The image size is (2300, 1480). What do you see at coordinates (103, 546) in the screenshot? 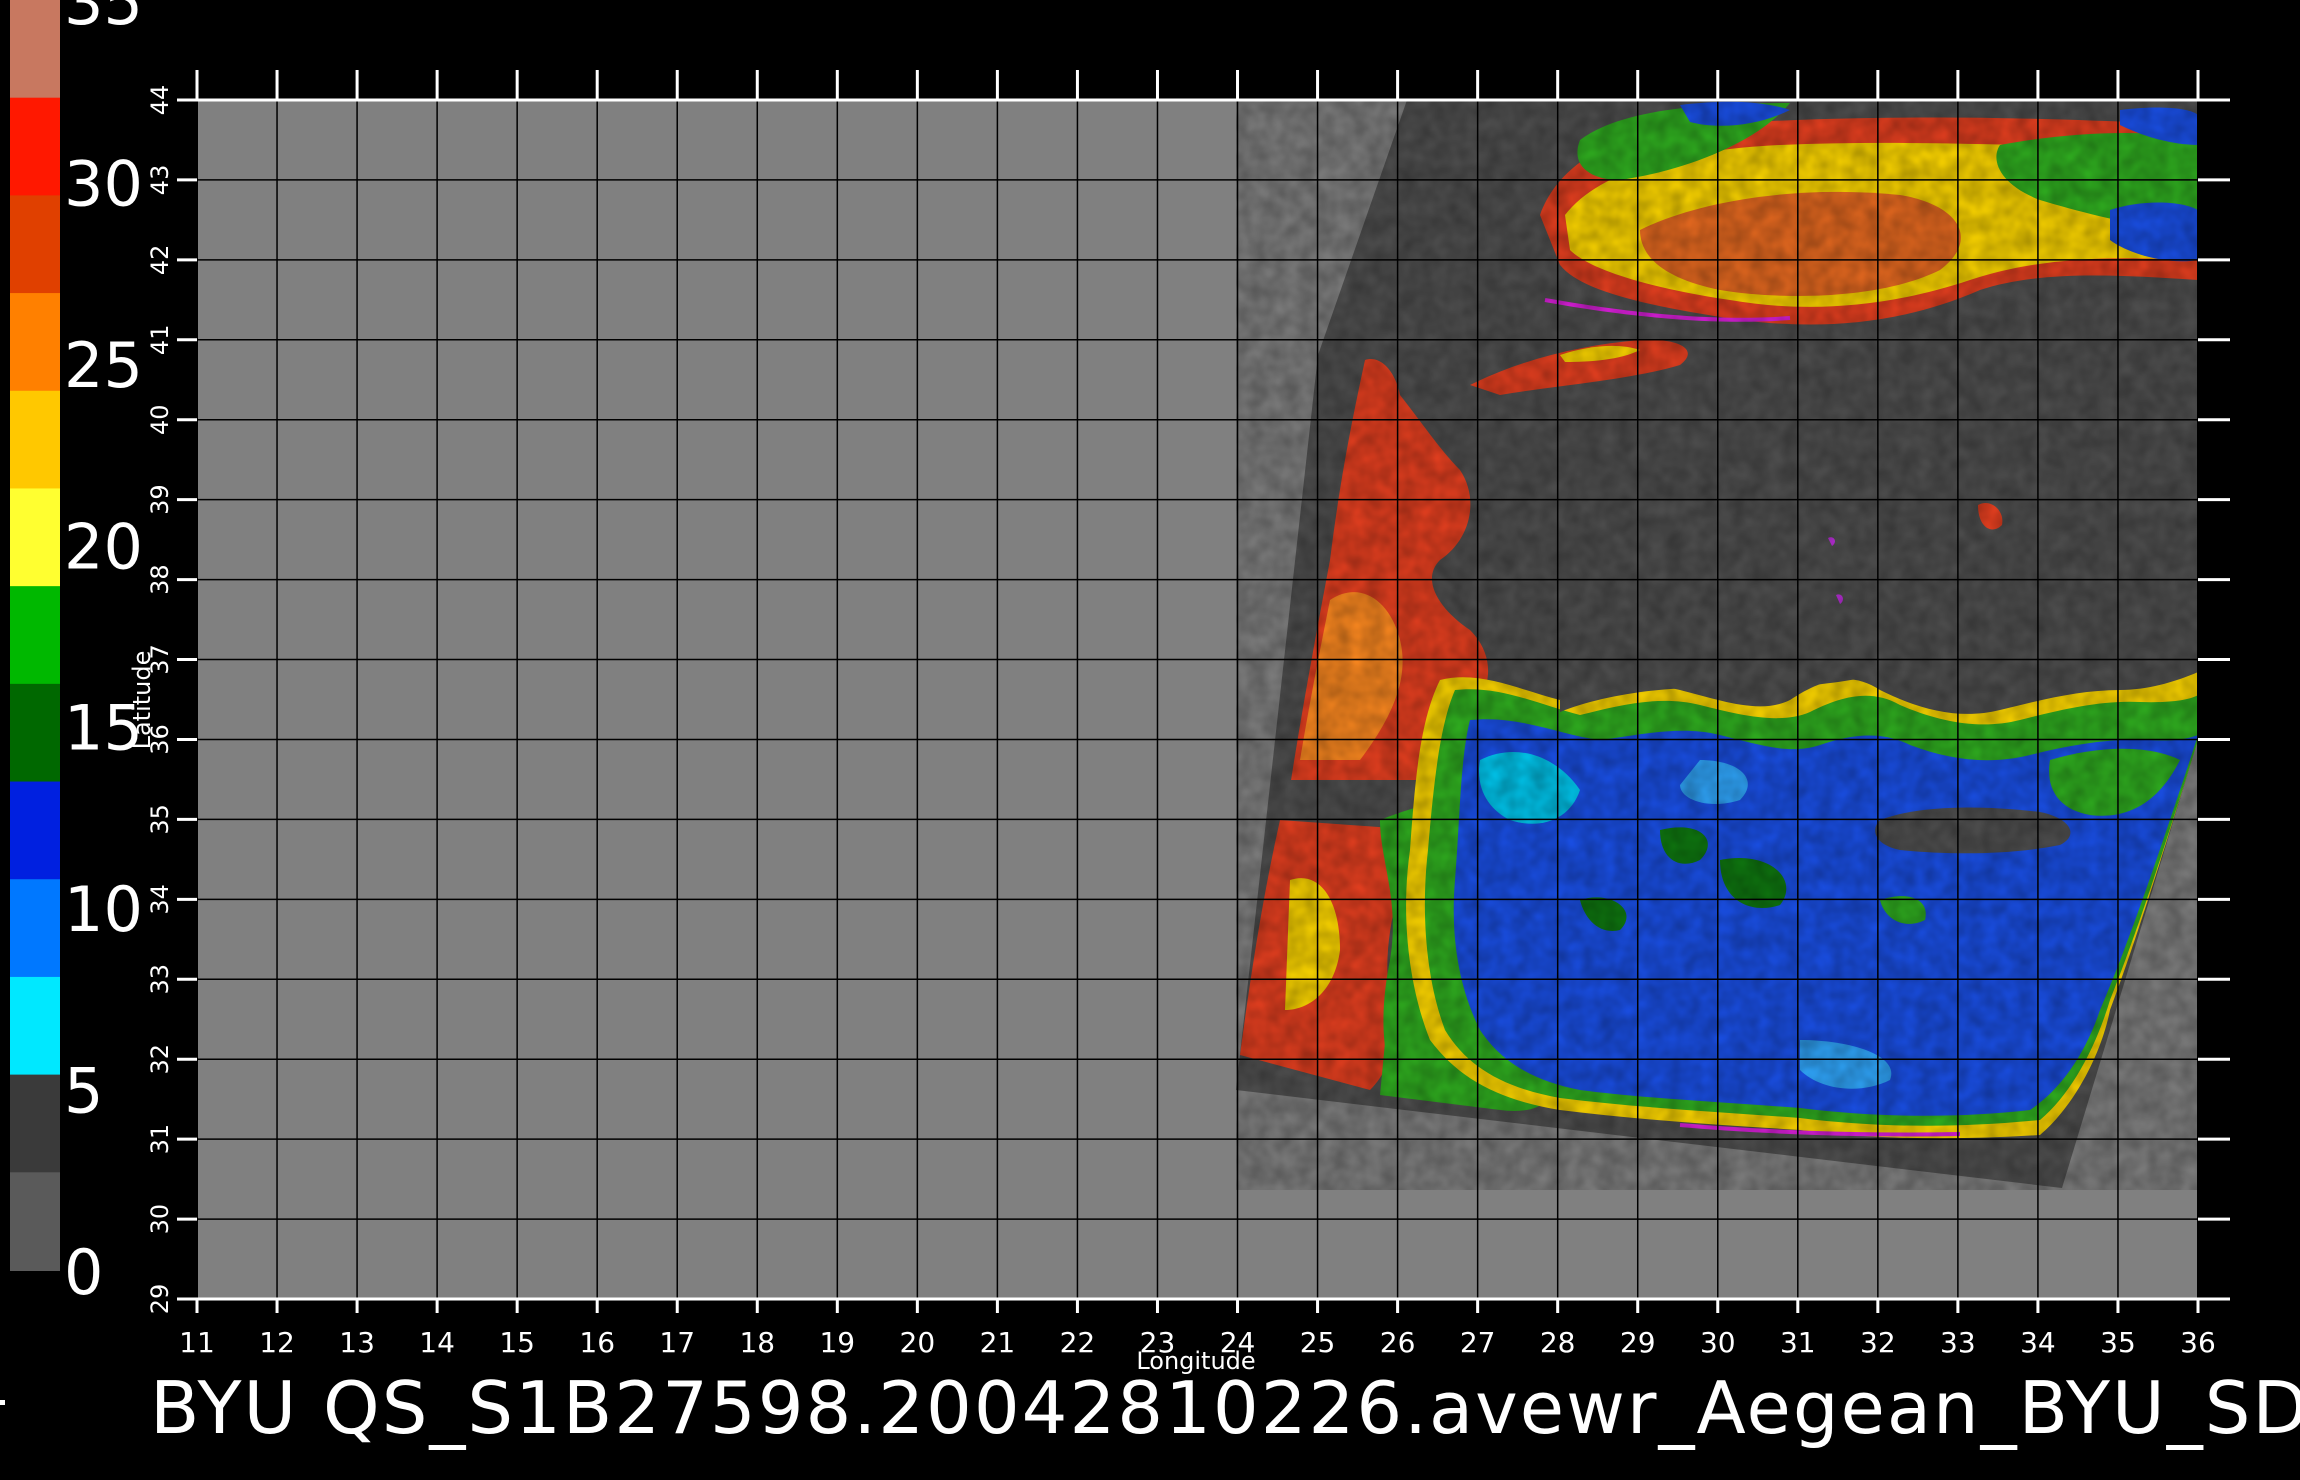
I see `colorbar-label: 20` at bounding box center [103, 546].